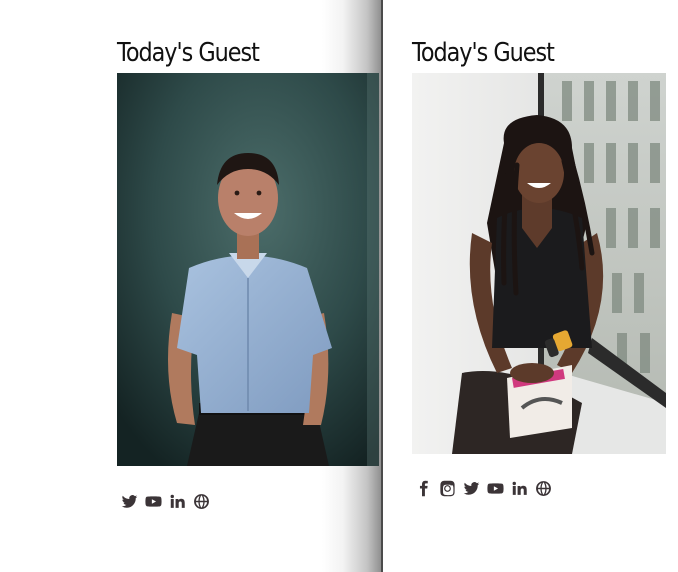 This screenshot has height=572, width=678. I want to click on facebook-icon, so click(423, 488).